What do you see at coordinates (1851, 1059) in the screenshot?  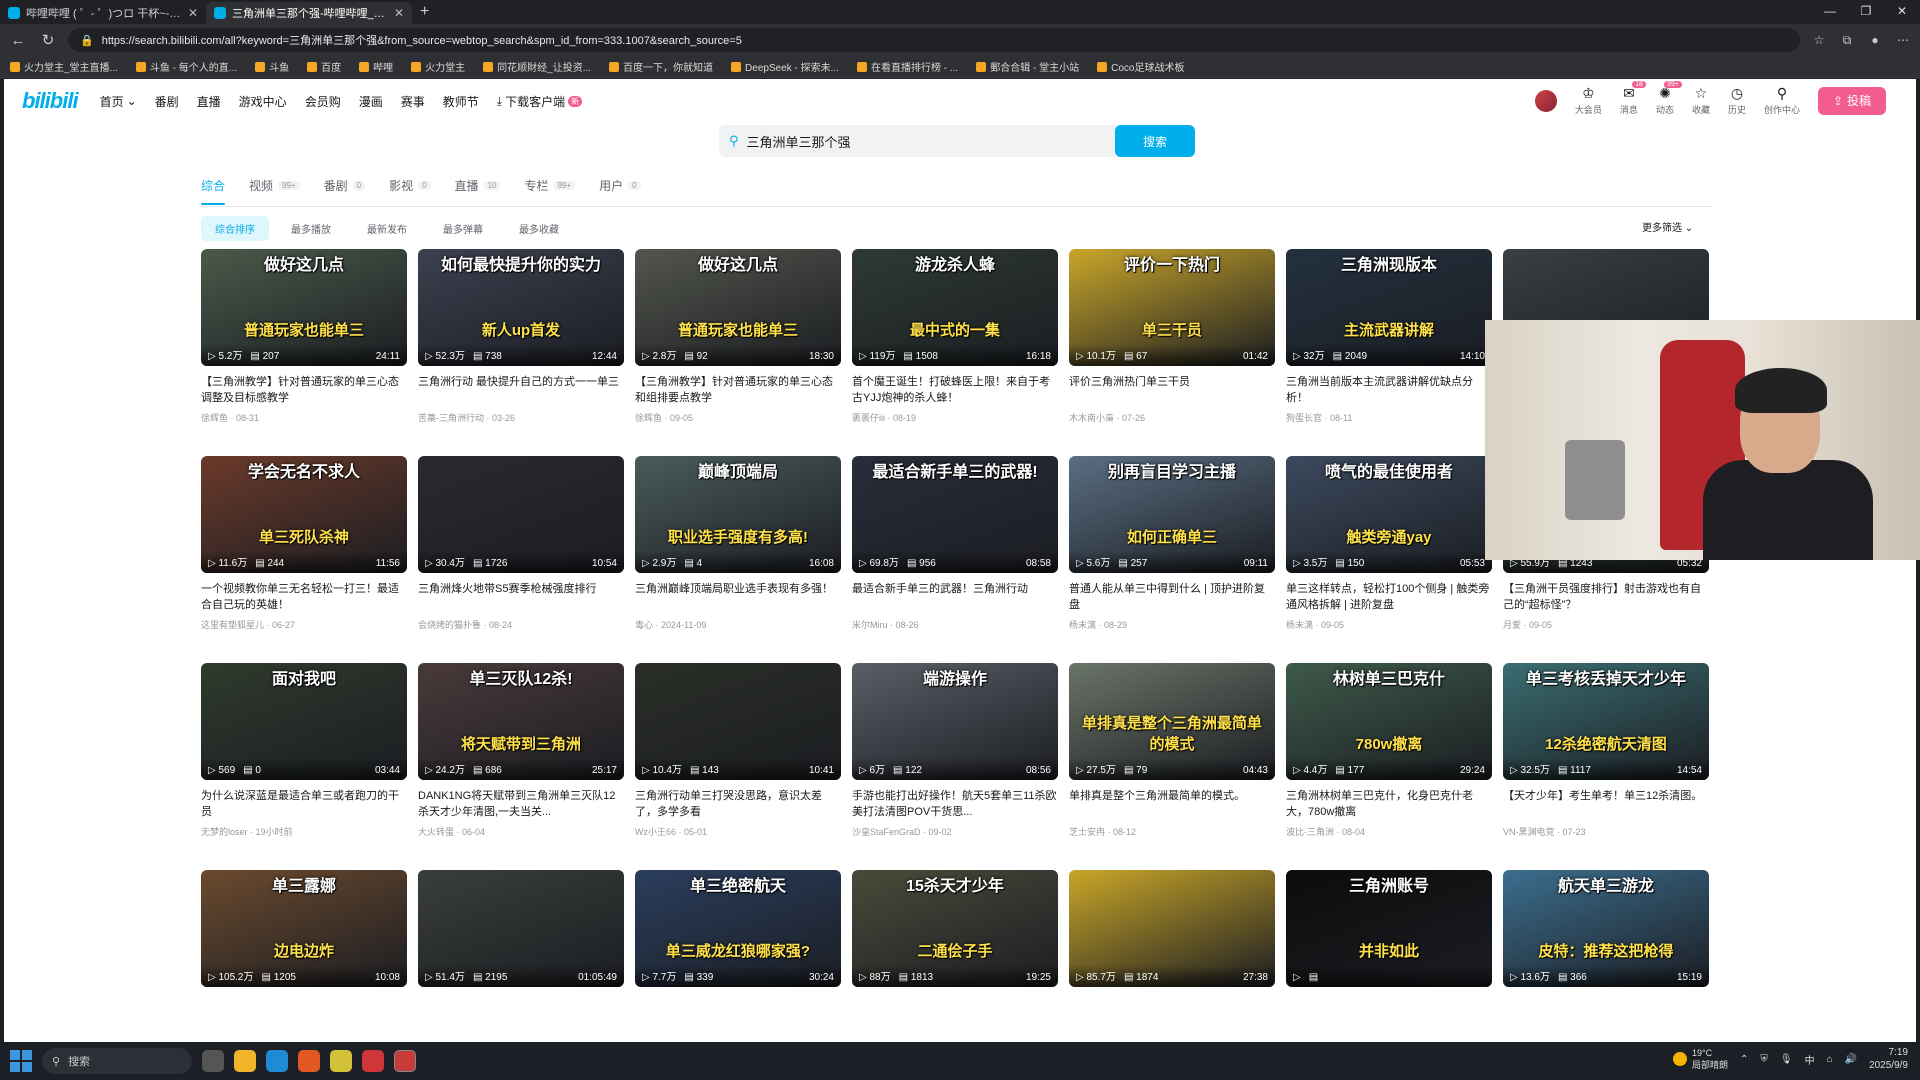 I see `volume-icon: 🔊` at bounding box center [1851, 1059].